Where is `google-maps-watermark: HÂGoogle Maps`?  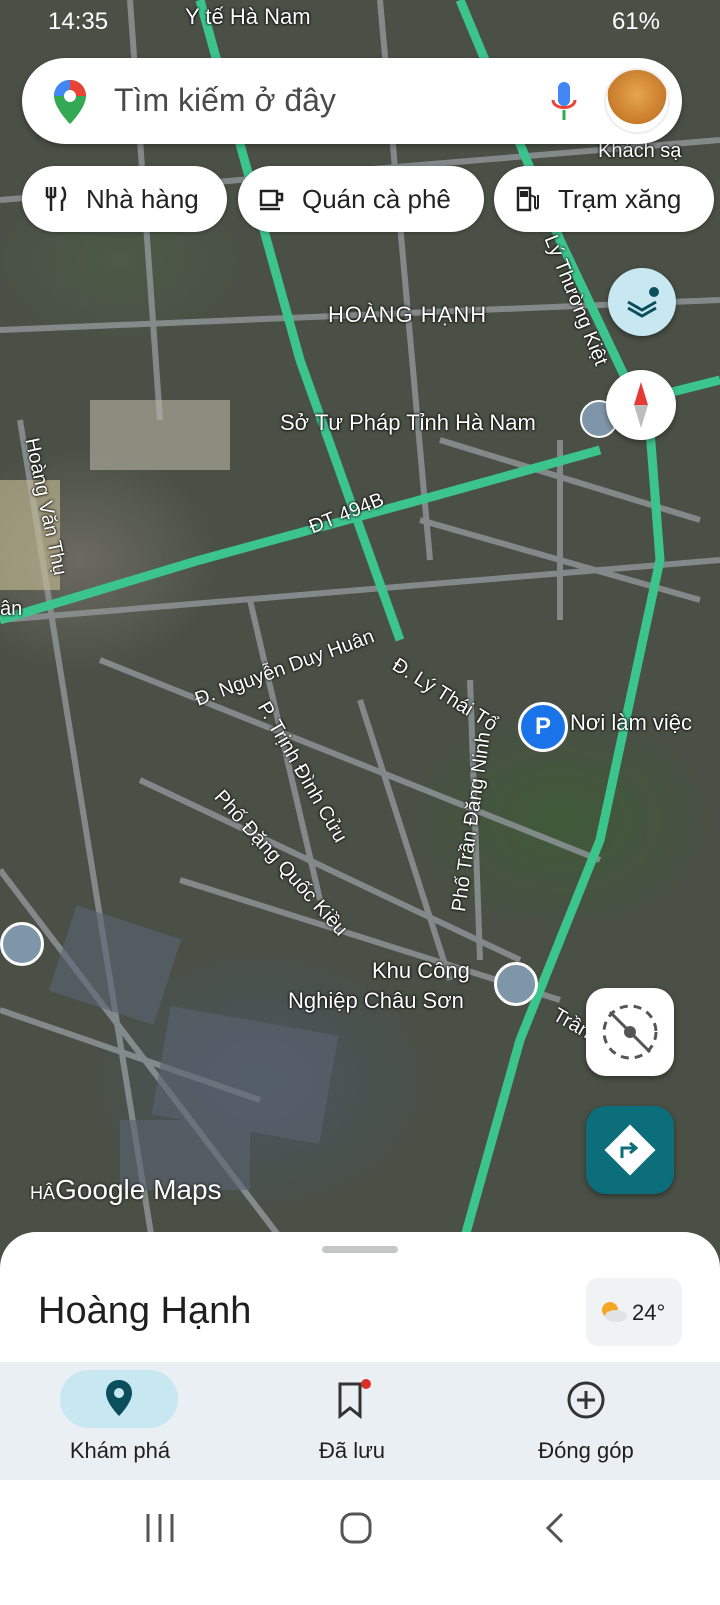 google-maps-watermark: HÂGoogle Maps is located at coordinates (126, 1189).